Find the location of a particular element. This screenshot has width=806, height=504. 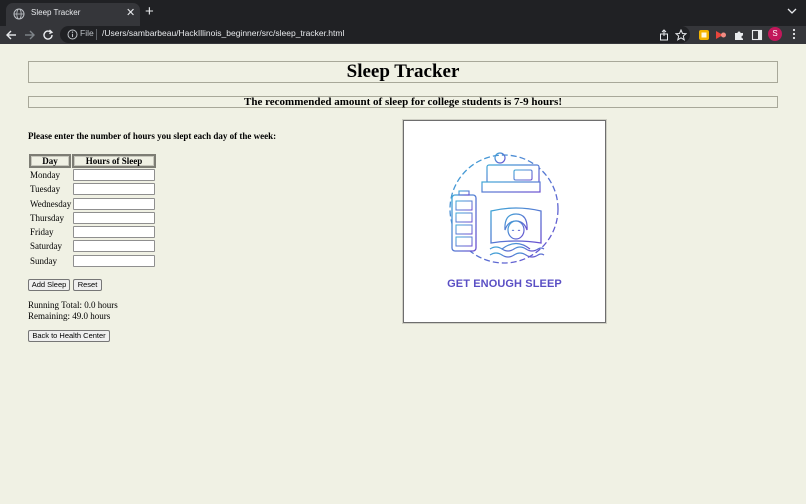

hours-input-saturday is located at coordinates (114, 246).